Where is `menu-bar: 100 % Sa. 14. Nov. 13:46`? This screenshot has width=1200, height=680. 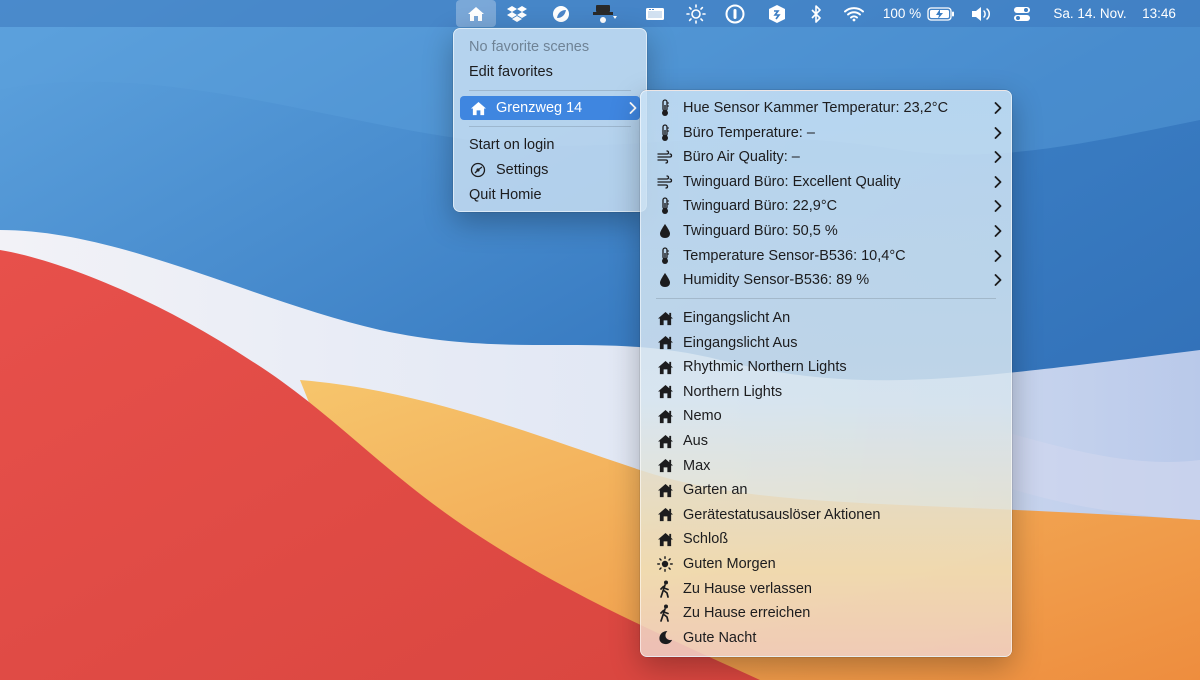
menu-bar: 100 % Sa. 14. Nov. 13:46 is located at coordinates (600, 13).